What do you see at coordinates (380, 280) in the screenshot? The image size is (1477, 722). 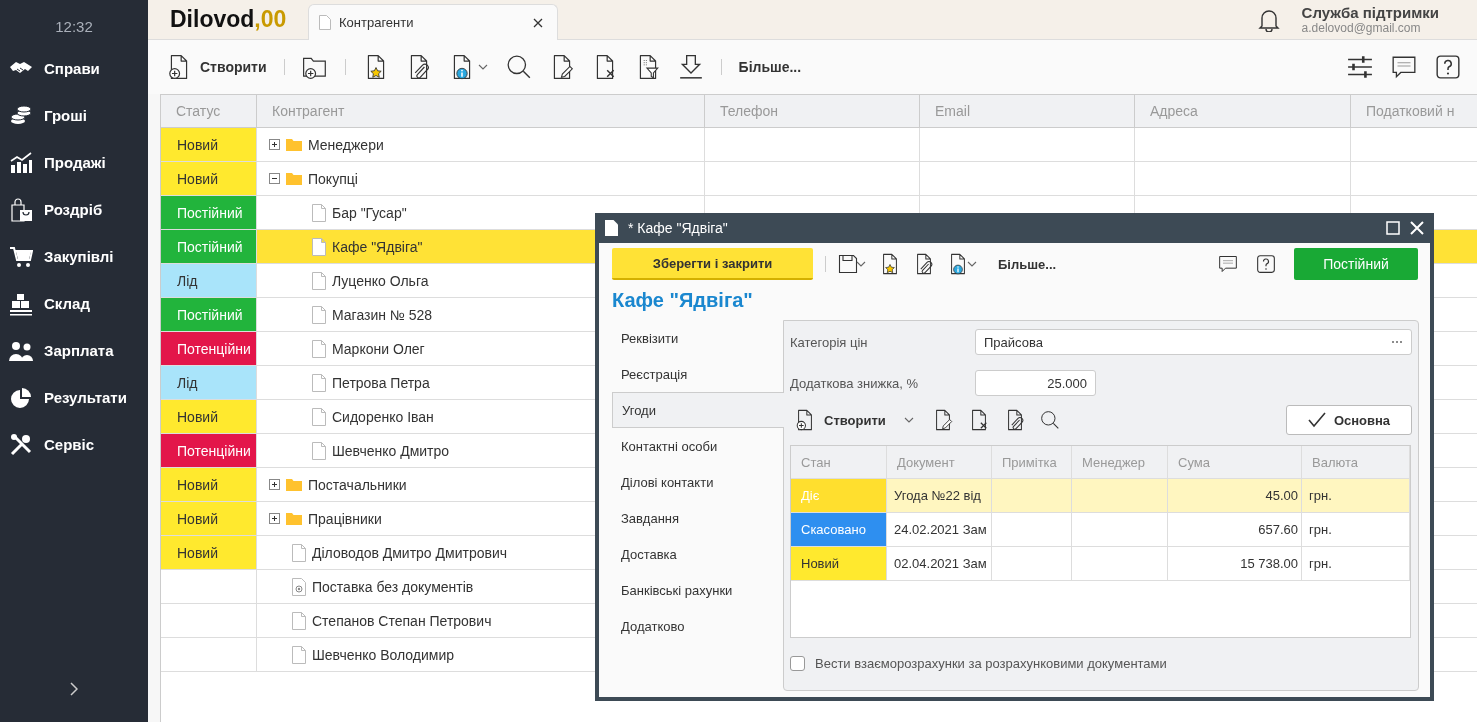 I see `contractor-name: Луценко Ольга` at bounding box center [380, 280].